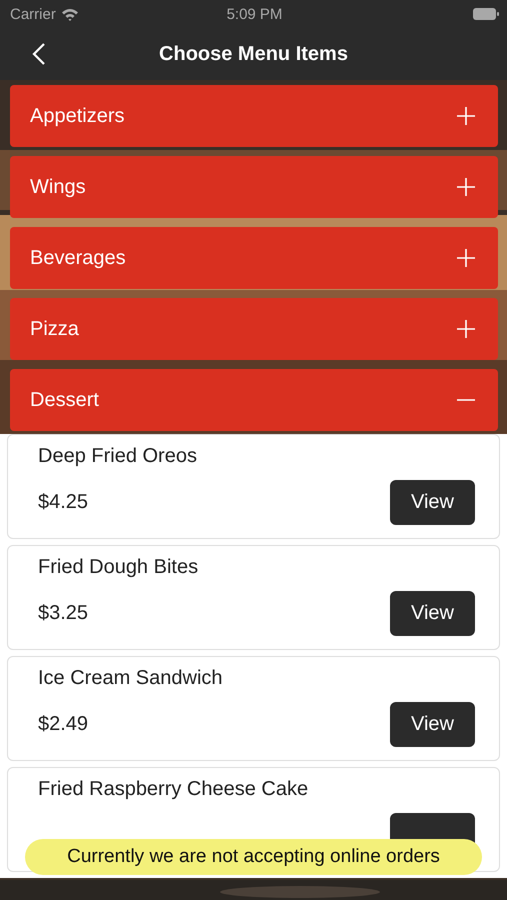 The height and width of the screenshot is (900, 507). I want to click on notice-toast: Currently we are not accepting online orders, so click(253, 857).